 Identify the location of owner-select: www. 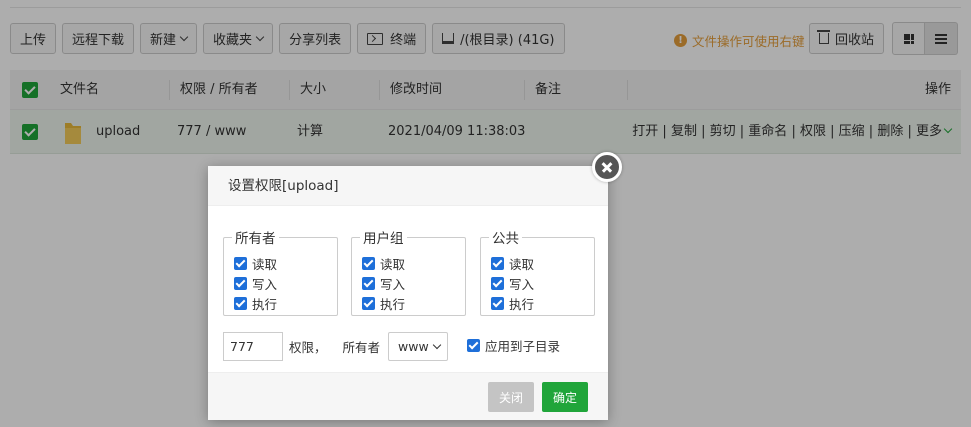
(418, 346).